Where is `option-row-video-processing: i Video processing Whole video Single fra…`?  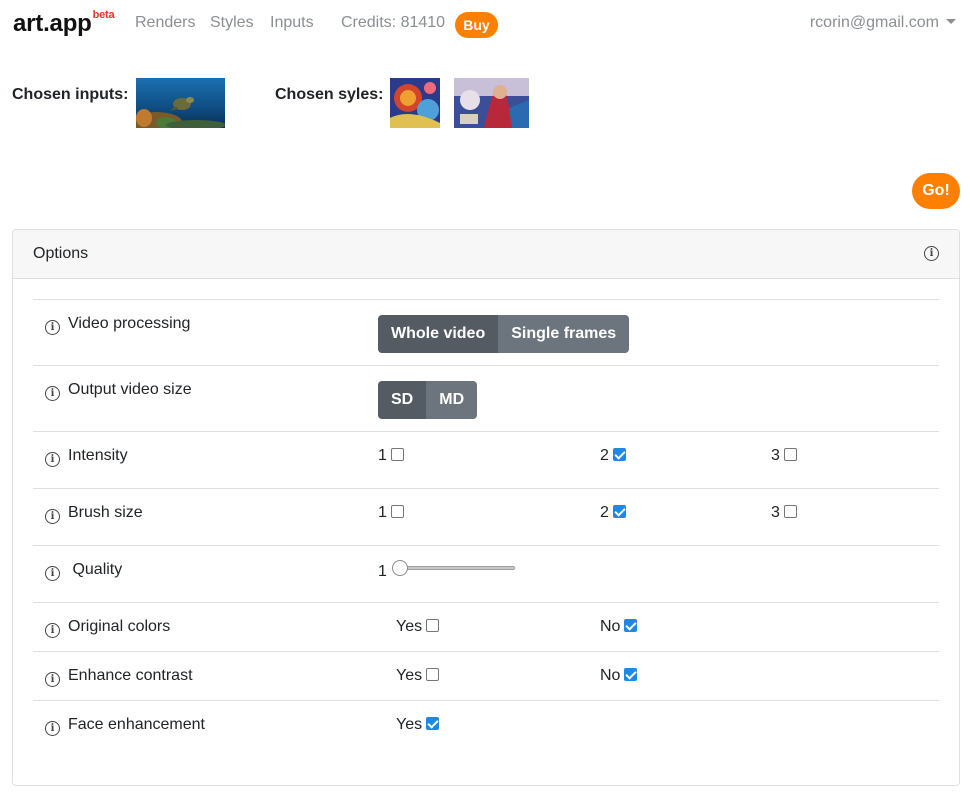 option-row-video-processing: i Video processing Whole video Single fra… is located at coordinates (486, 332).